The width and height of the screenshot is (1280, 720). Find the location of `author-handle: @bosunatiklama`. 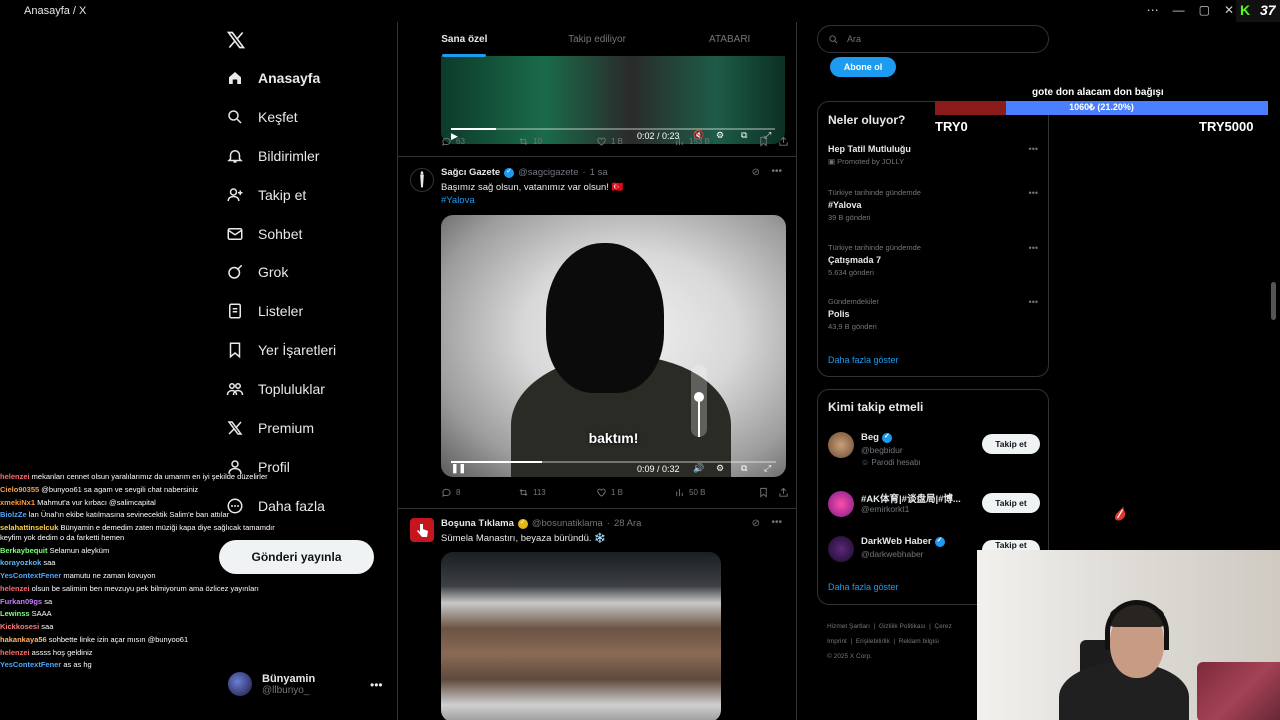

author-handle: @bosunatiklama is located at coordinates (567, 523).